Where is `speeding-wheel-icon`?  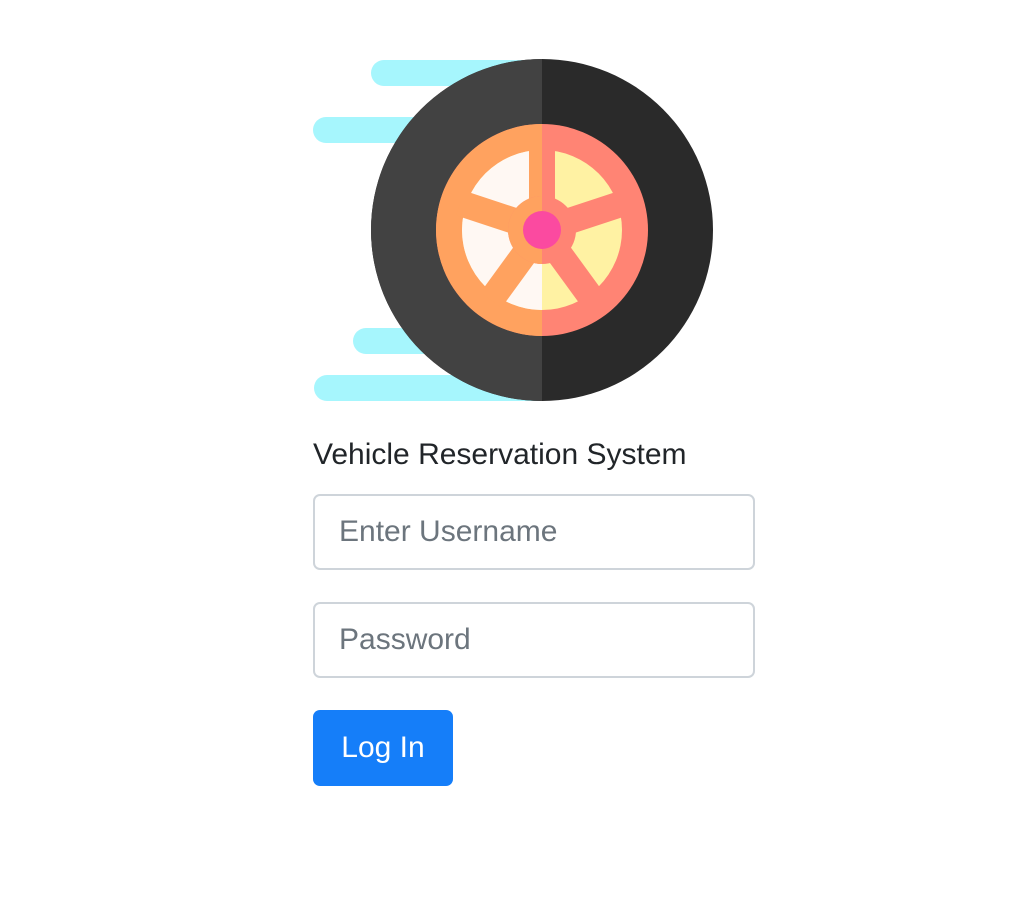 speeding-wheel-icon is located at coordinates (513, 230).